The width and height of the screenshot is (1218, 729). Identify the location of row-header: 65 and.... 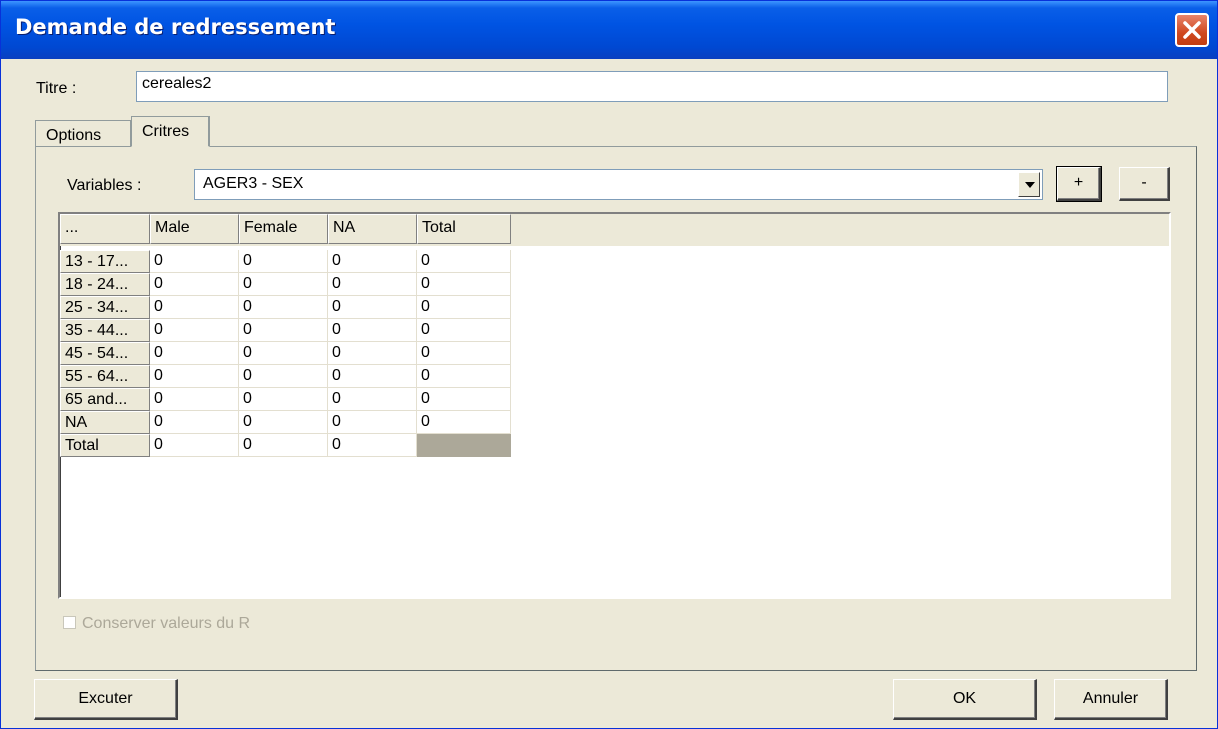
(105, 399).